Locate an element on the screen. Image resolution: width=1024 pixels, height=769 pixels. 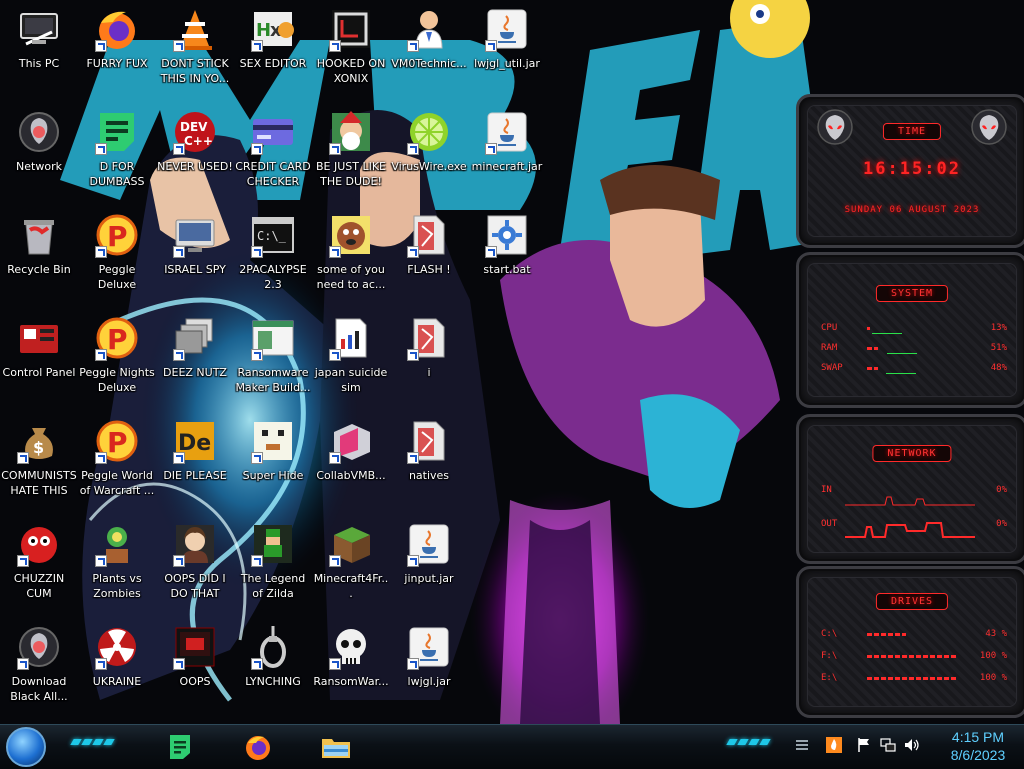
network-widget: NETWORK IN 0% OUT 0% is located at coordinates (910, 489).